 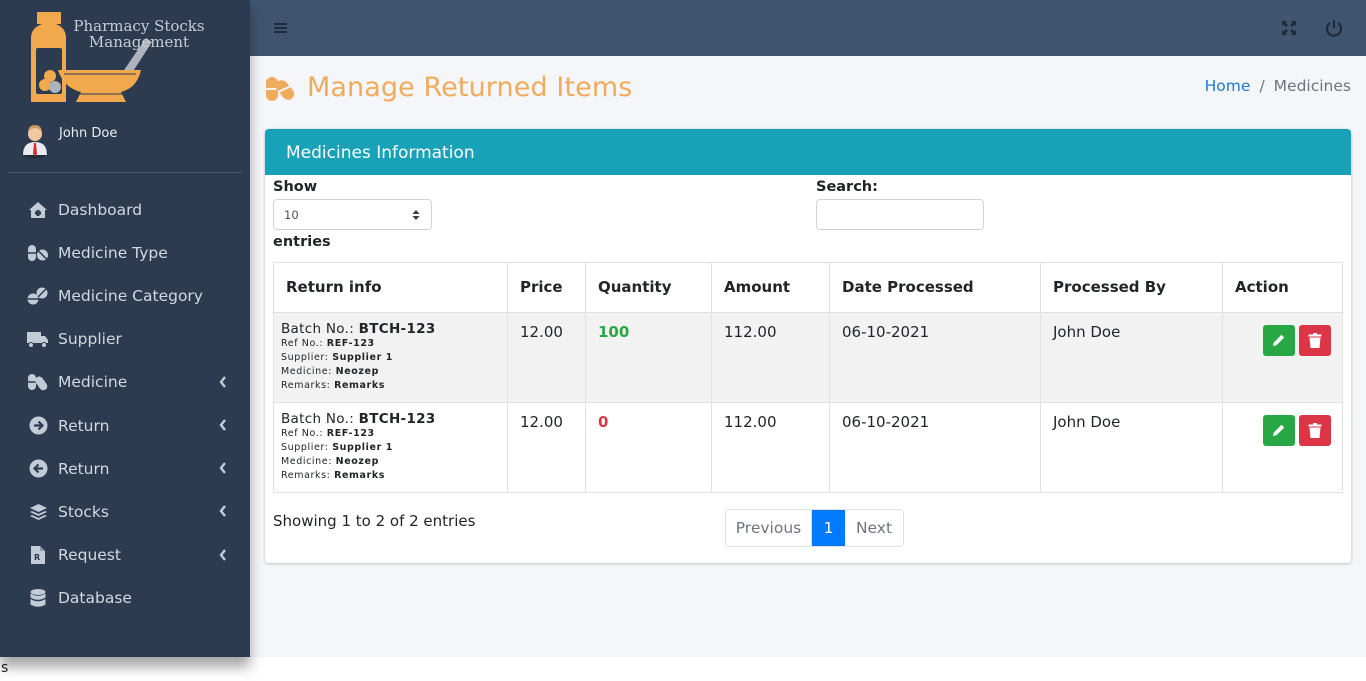 What do you see at coordinates (125, 339) in the screenshot?
I see `sidebar-item-supplier: Supplier` at bounding box center [125, 339].